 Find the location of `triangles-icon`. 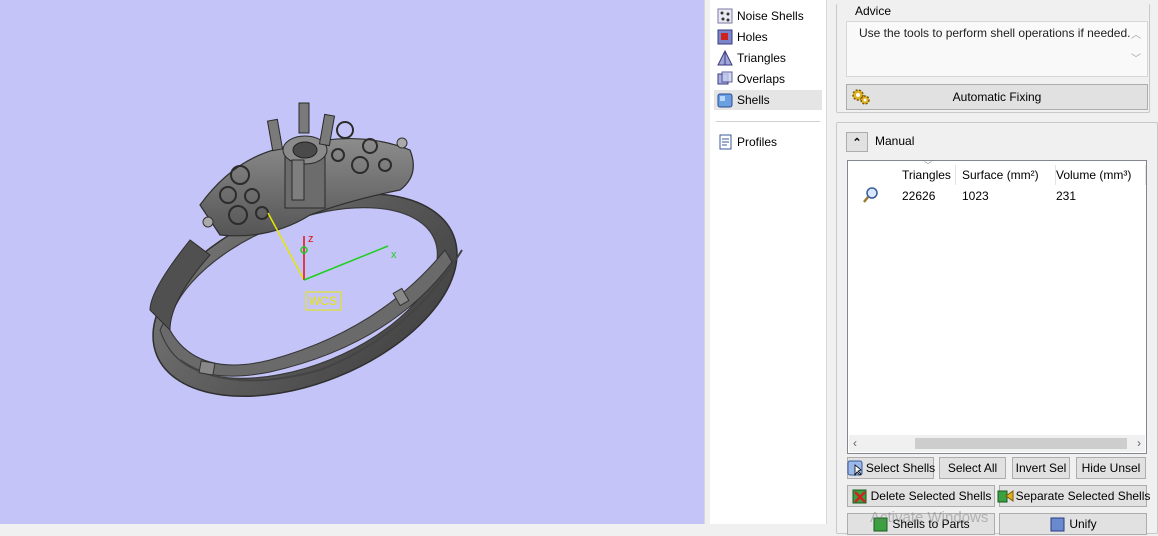

triangles-icon is located at coordinates (725, 58).